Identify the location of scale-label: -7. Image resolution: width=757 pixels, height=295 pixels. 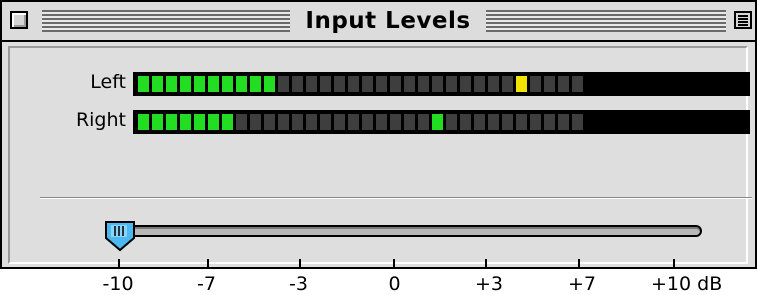
(206, 284).